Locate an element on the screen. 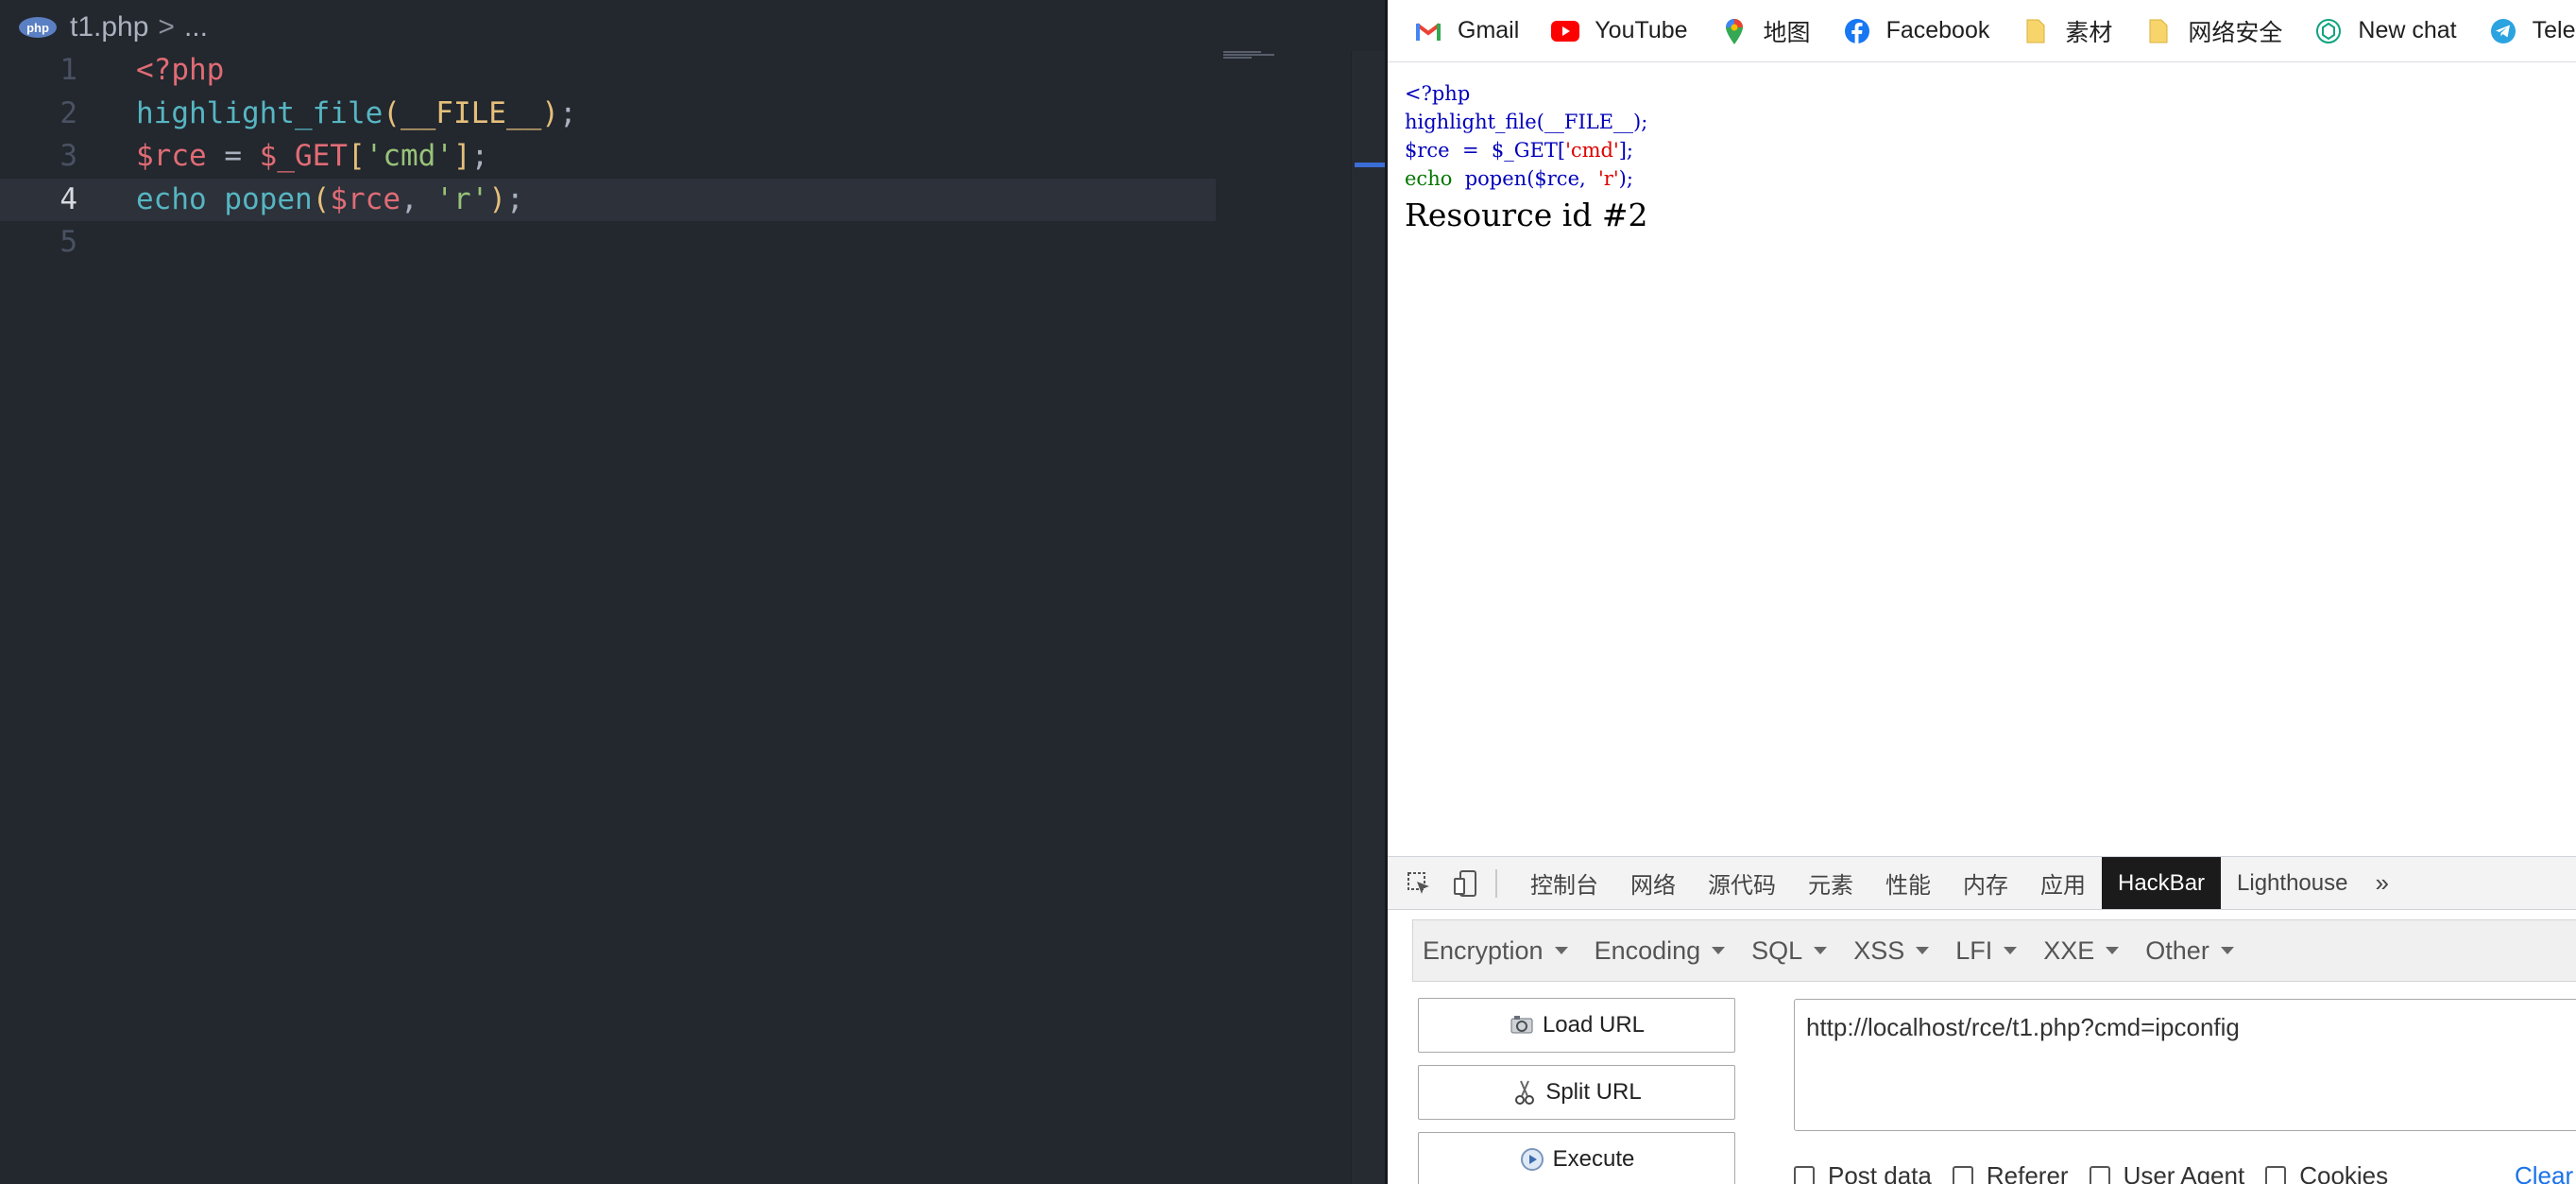  source-token: ); is located at coordinates (1626, 178).